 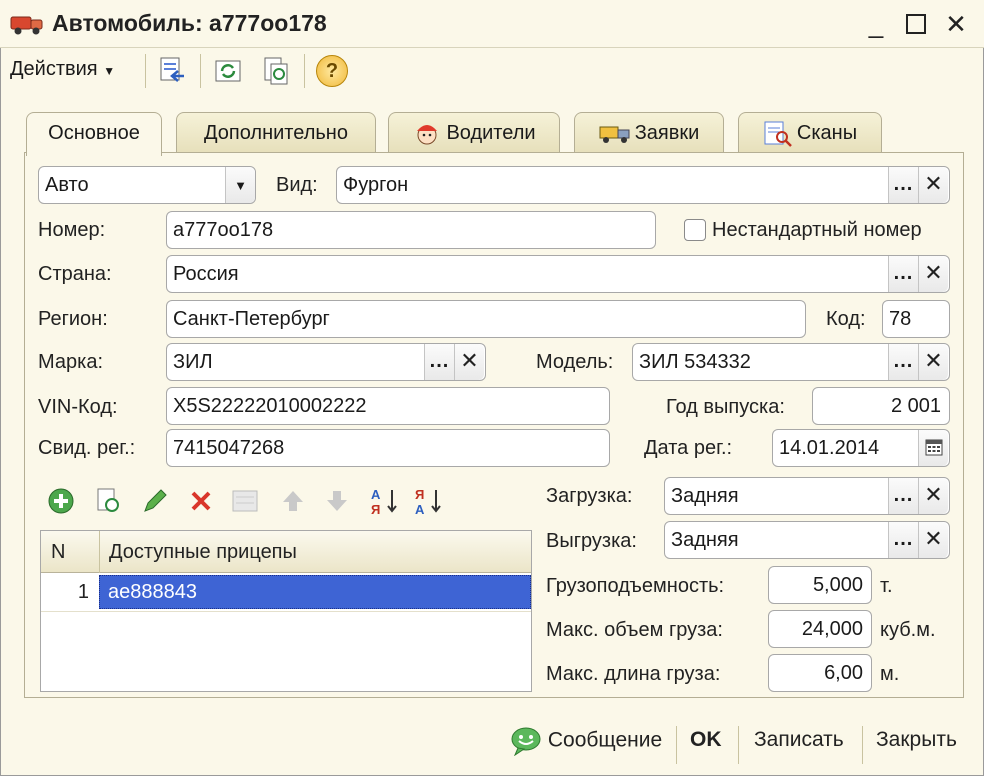 I want to click on tab-main: Основное, so click(x=94, y=134).